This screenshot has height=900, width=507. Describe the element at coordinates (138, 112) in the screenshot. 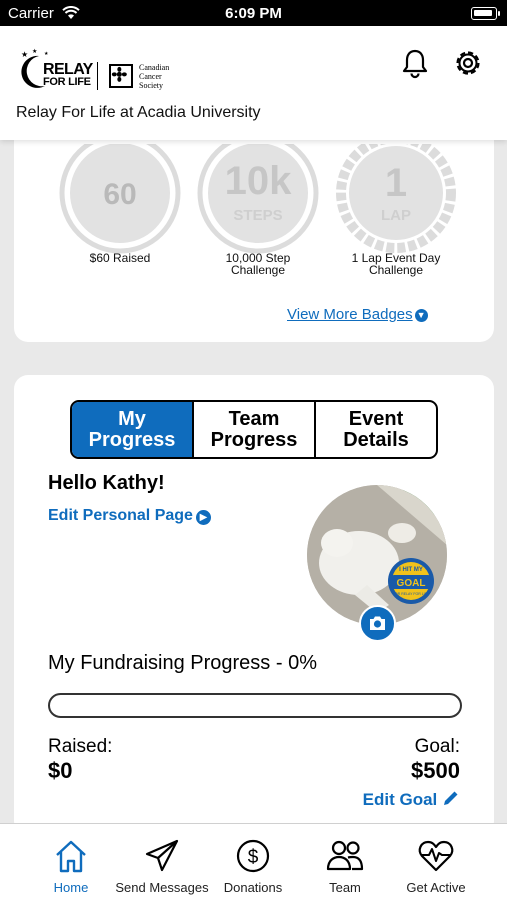

I see `event-title: Relay For Life at Acadia University` at that location.